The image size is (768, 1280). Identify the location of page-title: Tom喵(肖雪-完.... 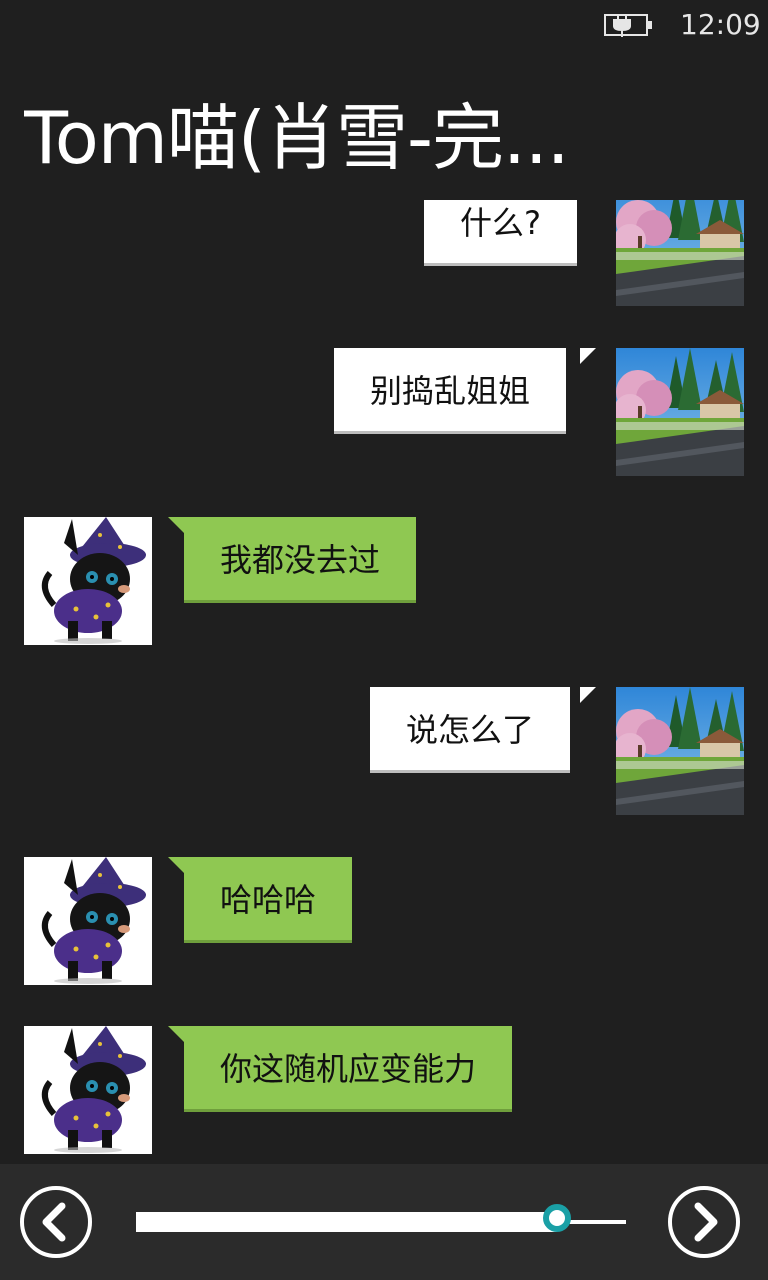
(297, 138).